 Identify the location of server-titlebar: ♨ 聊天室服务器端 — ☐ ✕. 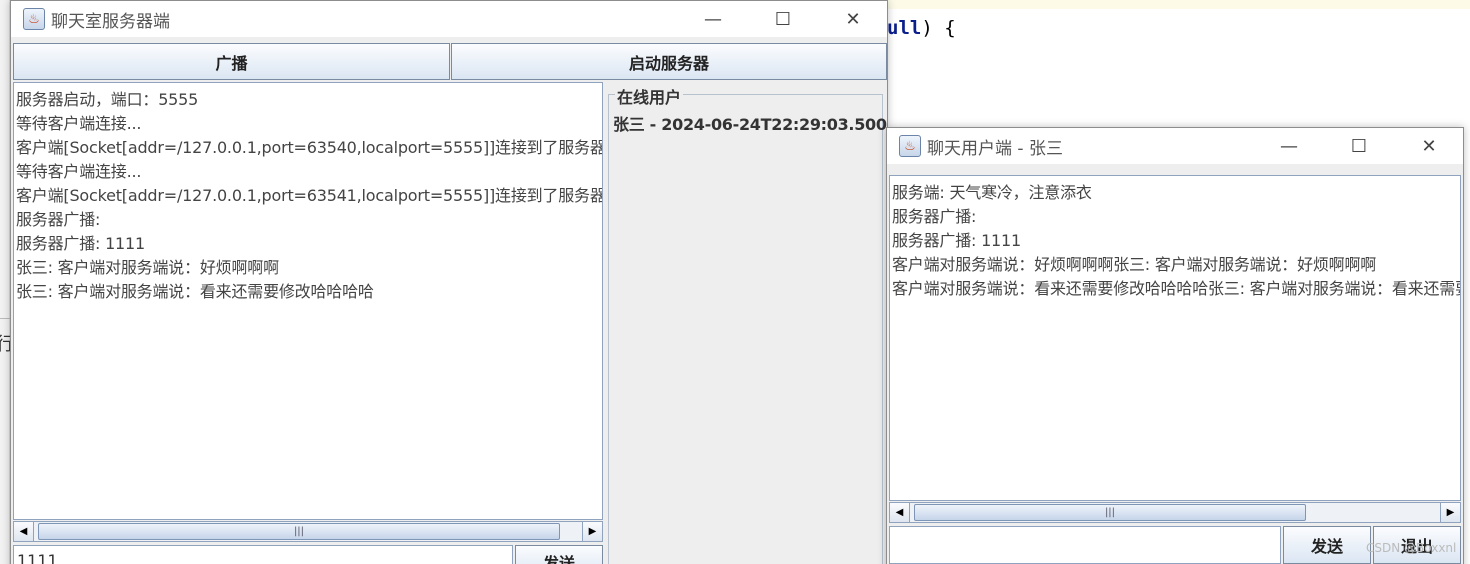
(449, 19).